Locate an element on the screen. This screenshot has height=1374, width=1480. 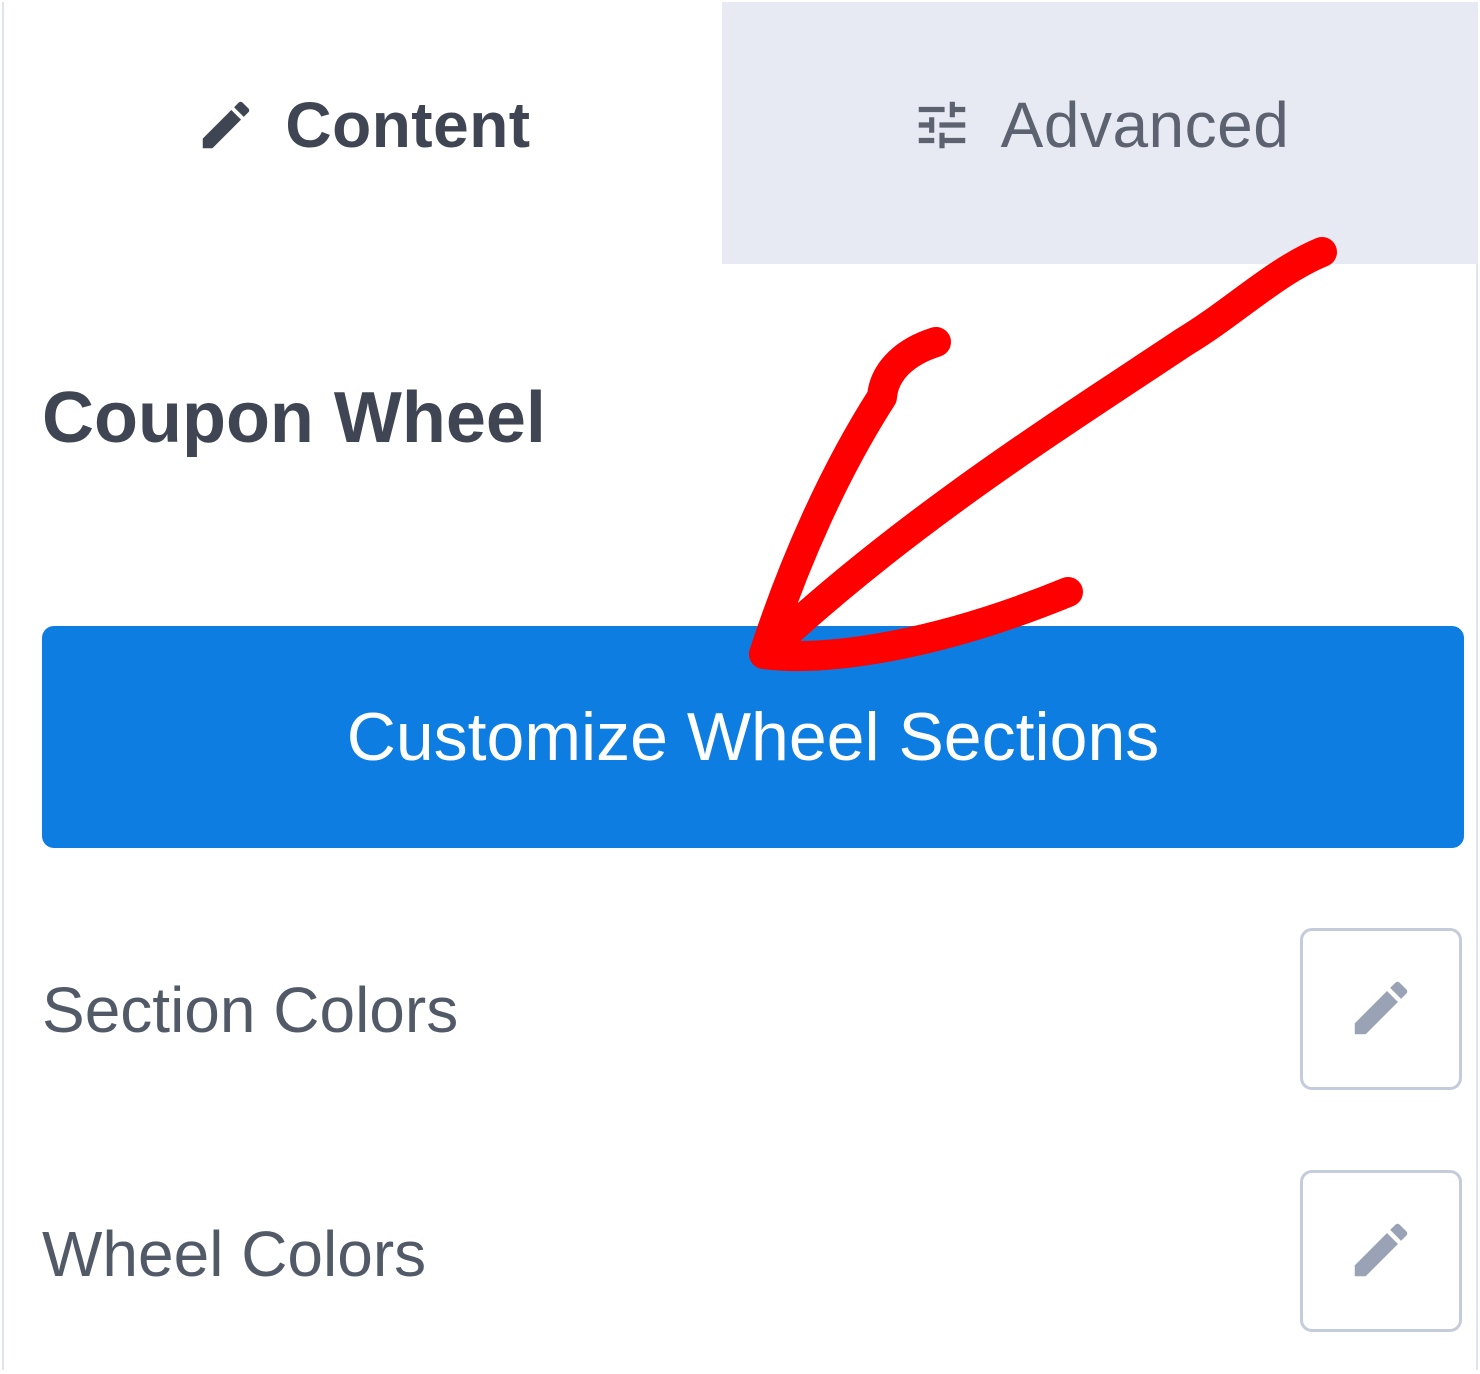
panel-title: Coupon Wheel is located at coordinates (294, 418).